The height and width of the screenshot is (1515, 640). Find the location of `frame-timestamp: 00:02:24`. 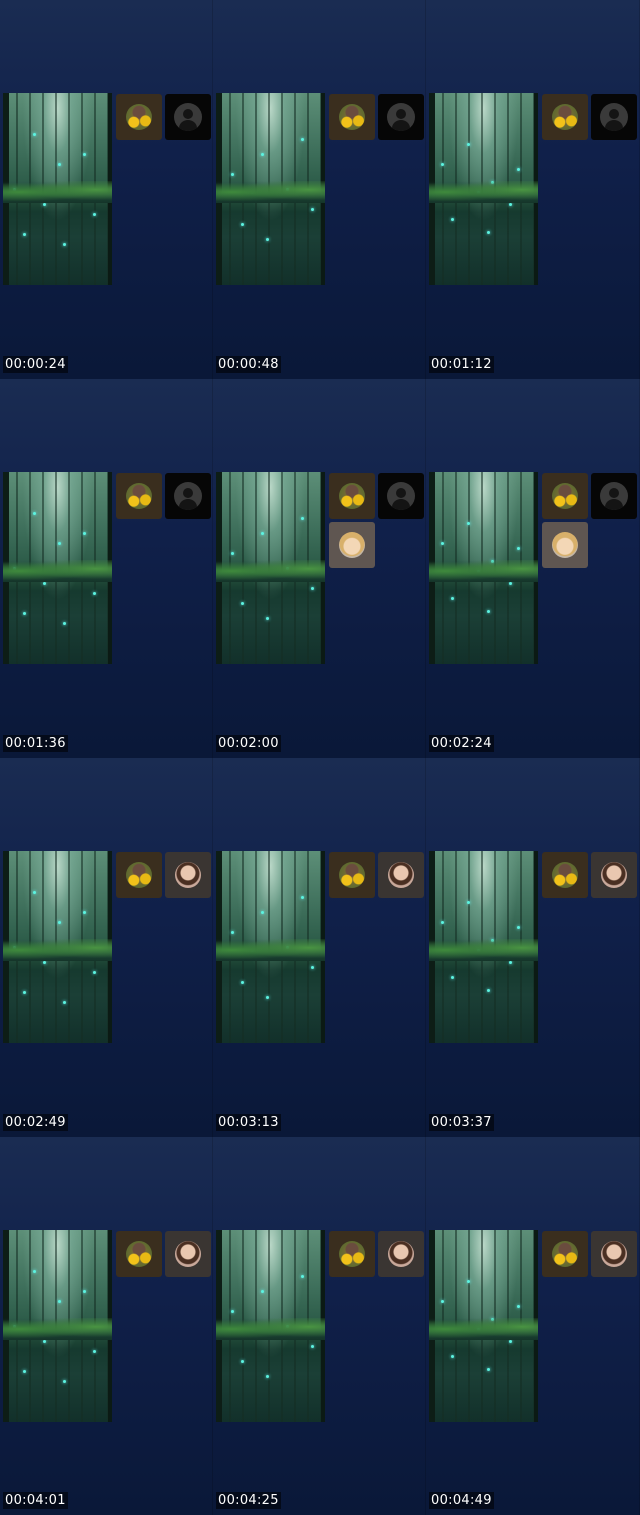

frame-timestamp: 00:02:24 is located at coordinates (461, 743).